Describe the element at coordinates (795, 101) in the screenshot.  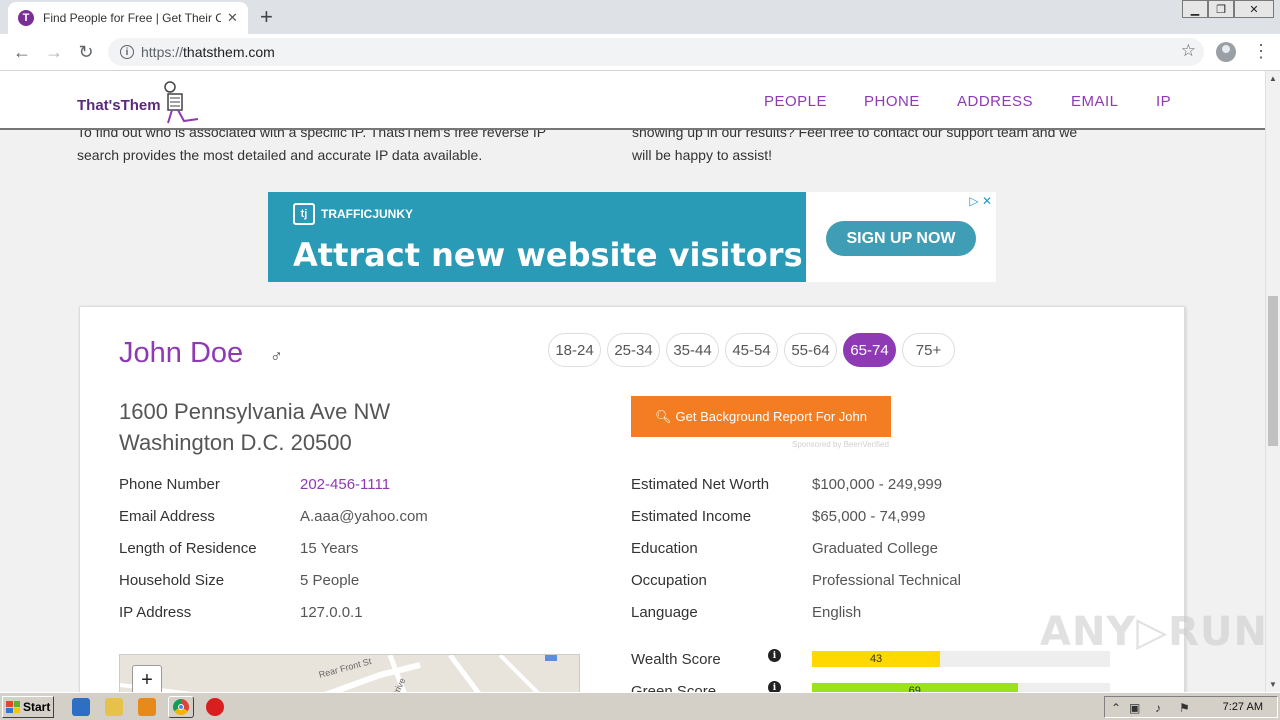
I see `nav-people: PEOPLE` at that location.